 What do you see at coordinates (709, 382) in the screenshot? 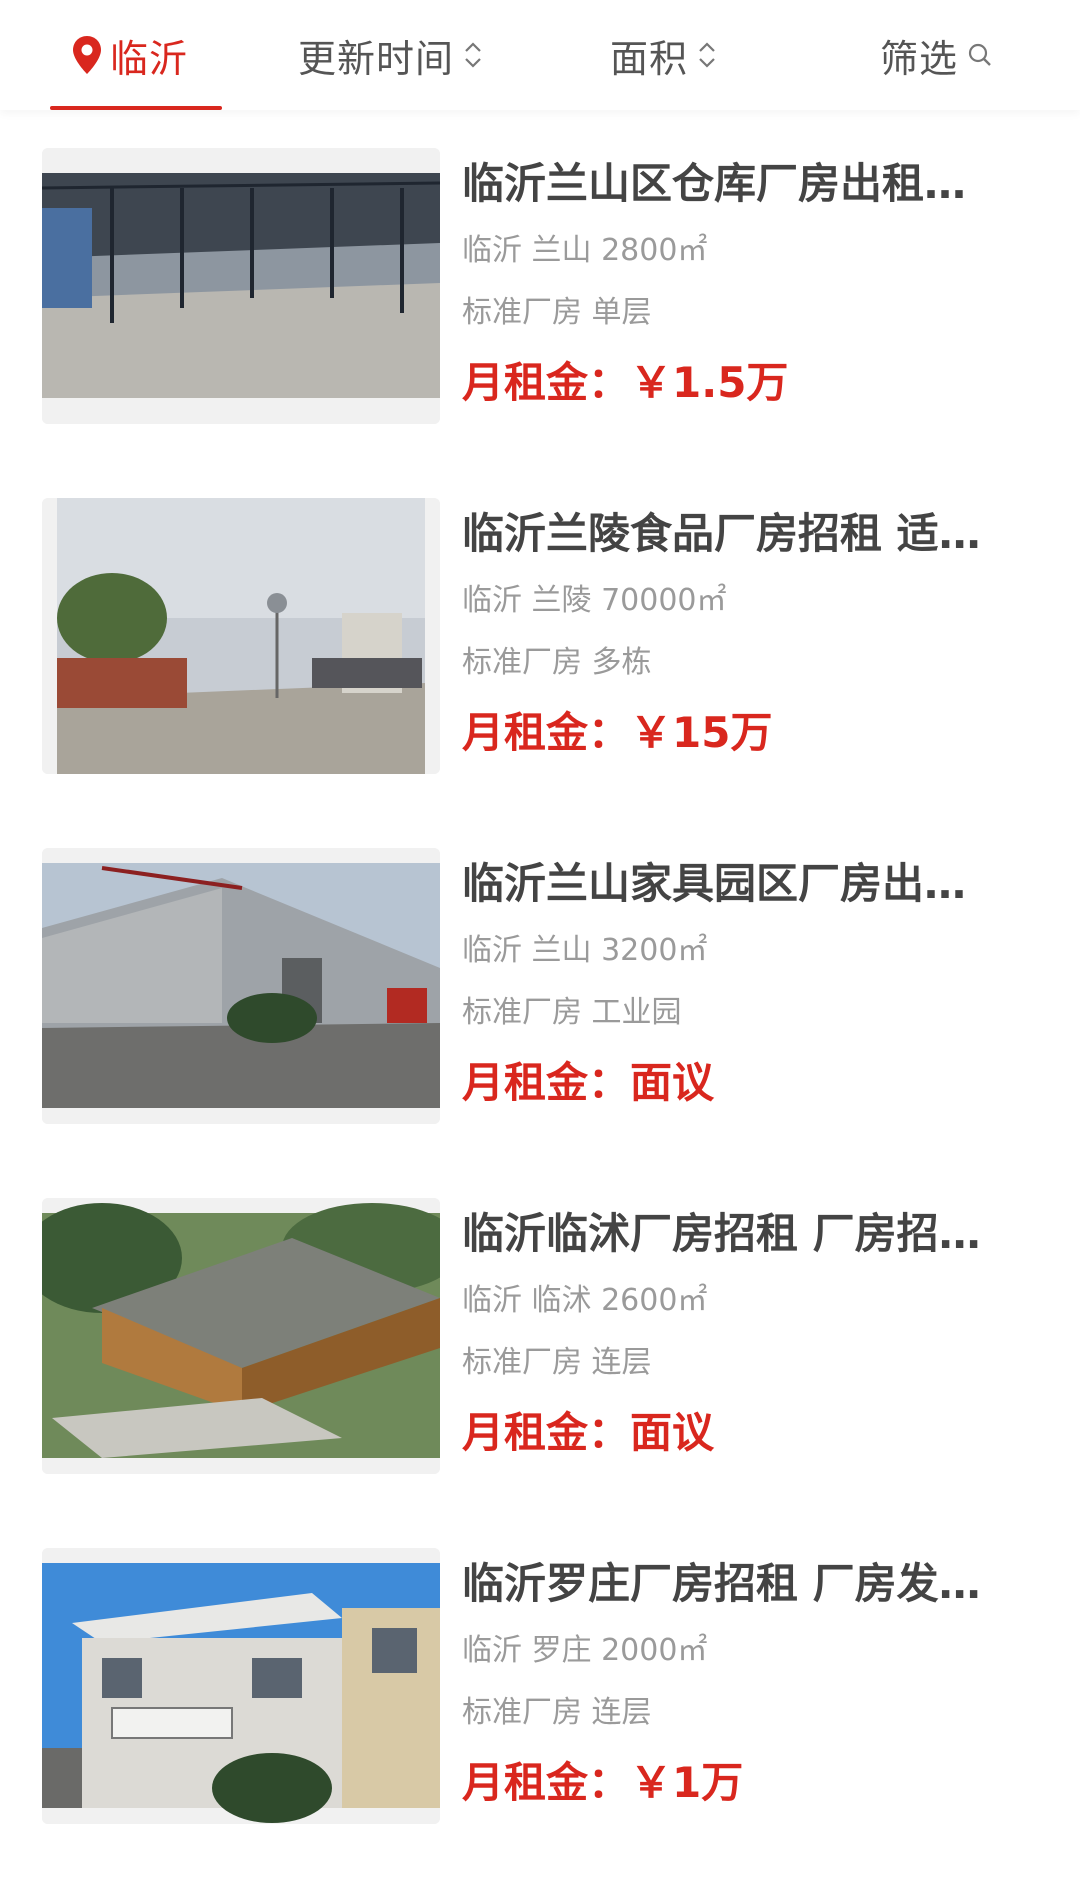
I see `price-value: ￥1.5万` at bounding box center [709, 382].